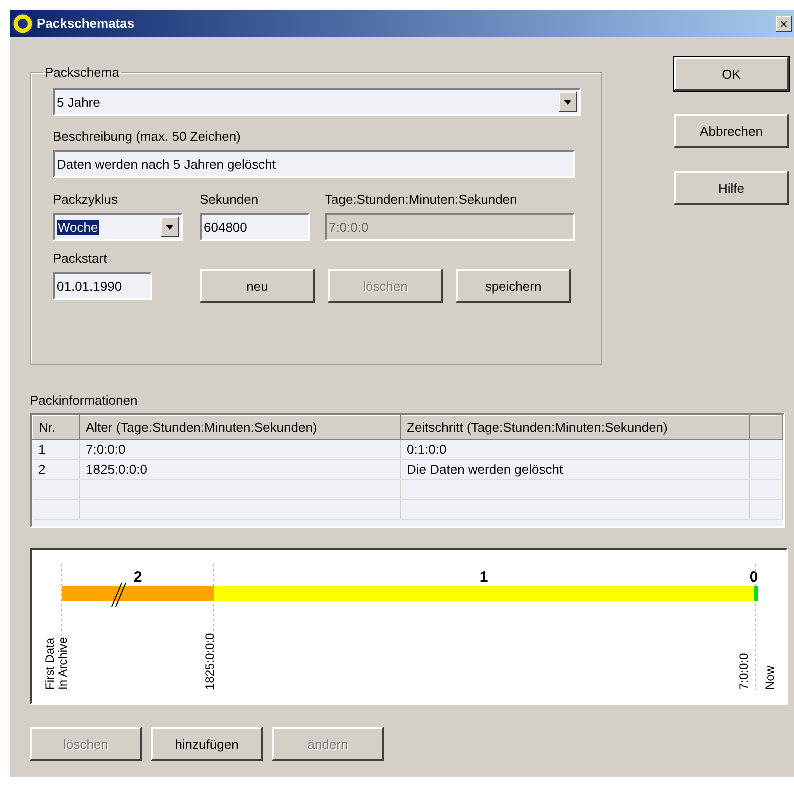 The image size is (794, 785). What do you see at coordinates (784, 24) in the screenshot?
I see `close-button: ×` at bounding box center [784, 24].